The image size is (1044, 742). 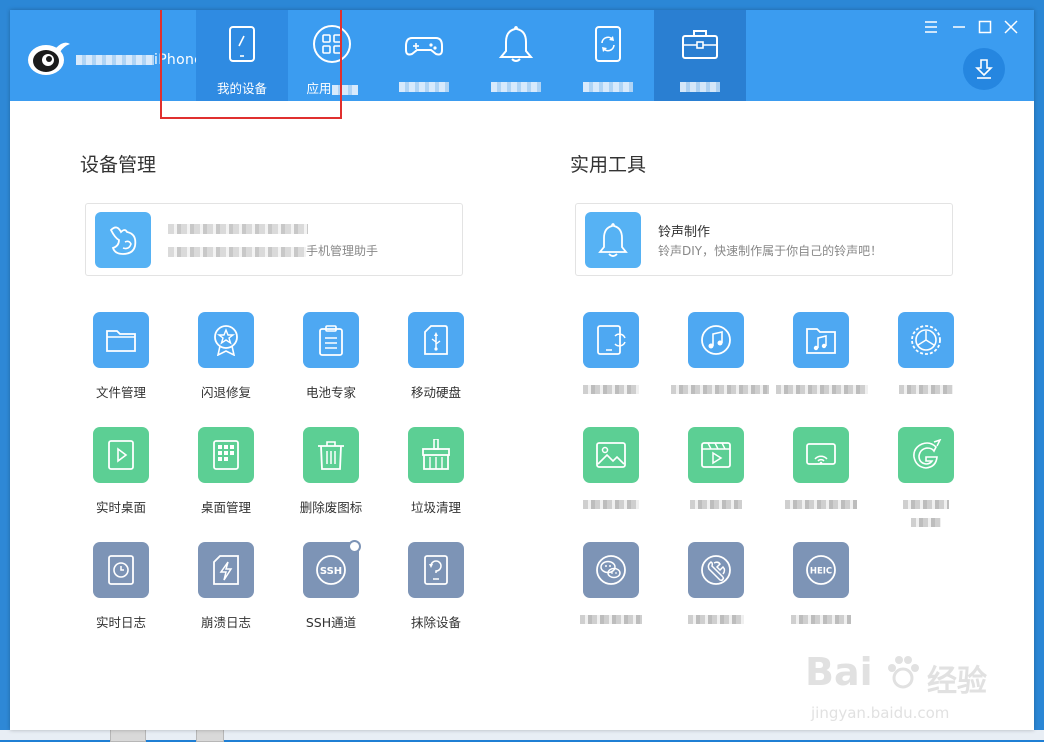 What do you see at coordinates (330, 392) in the screenshot?
I see `tool-label: 电池专家` at bounding box center [330, 392].